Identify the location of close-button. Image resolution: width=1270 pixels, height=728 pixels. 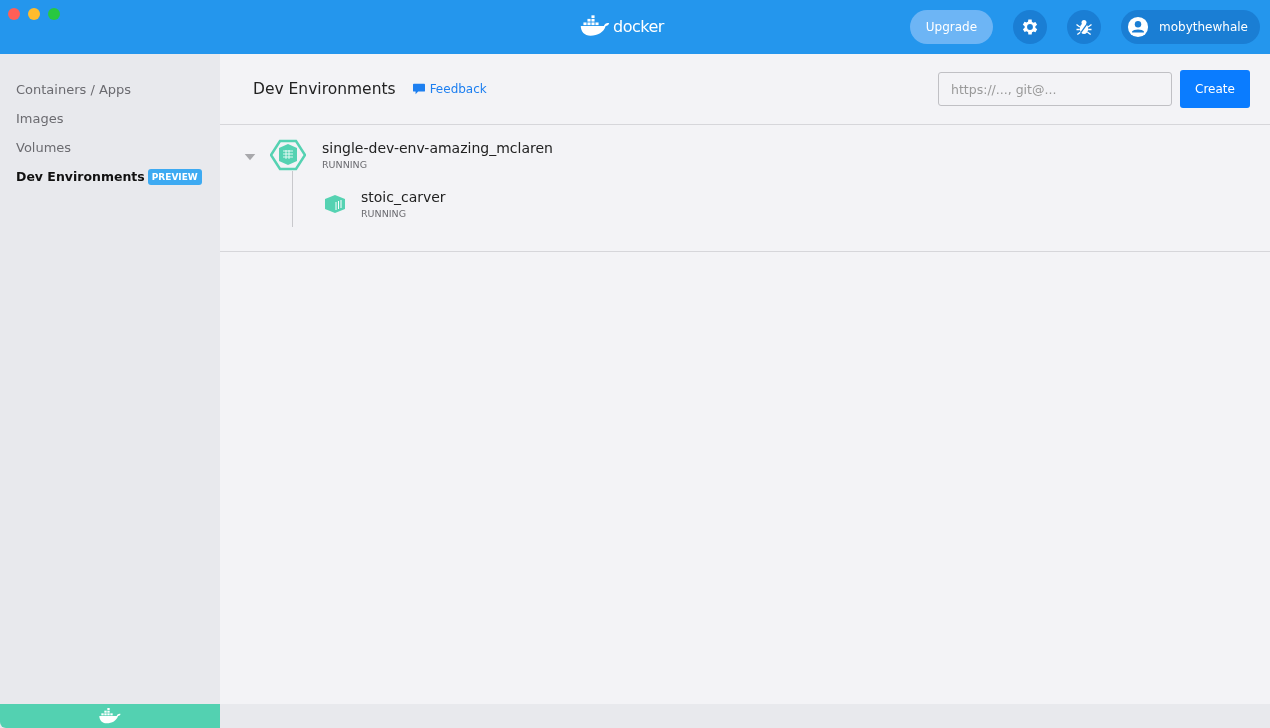
(14, 14).